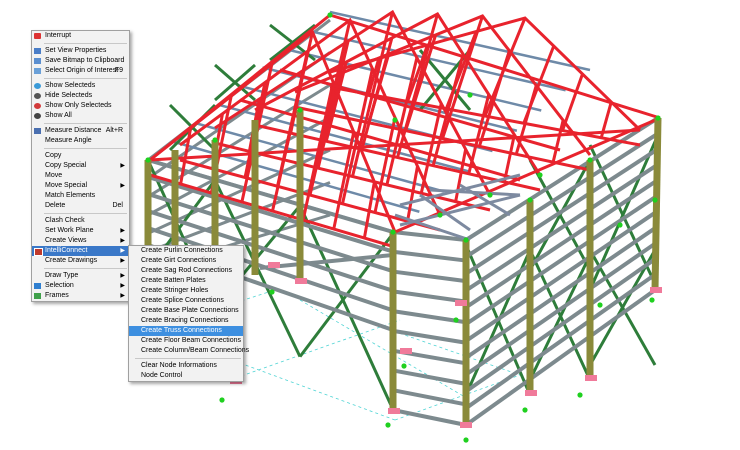  What do you see at coordinates (85, 60) in the screenshot?
I see `menu-item-label: Save Bitmap to Clipboard` at bounding box center [85, 60].